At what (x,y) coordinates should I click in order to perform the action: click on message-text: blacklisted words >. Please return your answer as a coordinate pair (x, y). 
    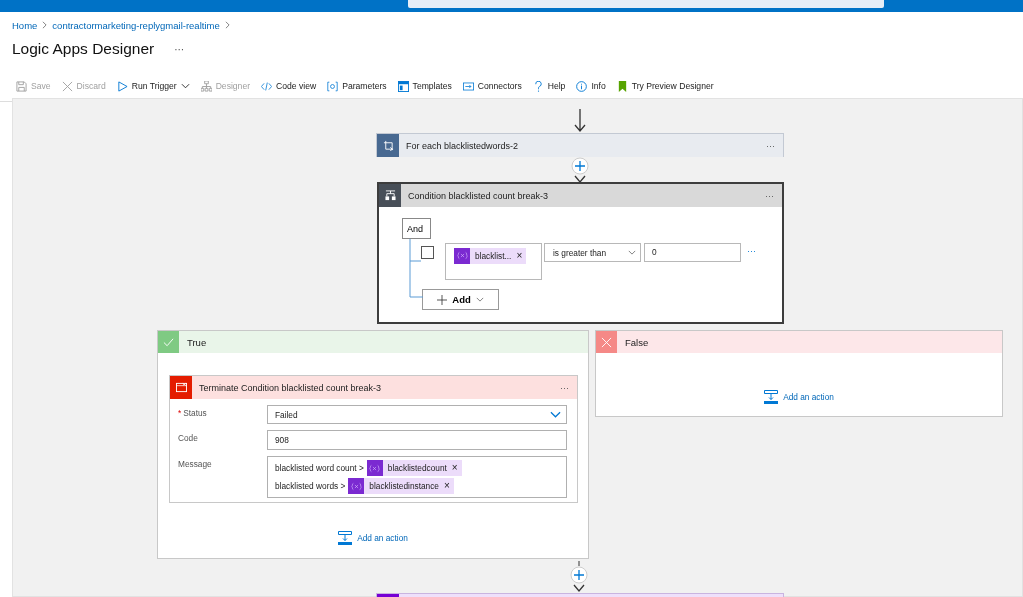
    Looking at the image, I should click on (310, 486).